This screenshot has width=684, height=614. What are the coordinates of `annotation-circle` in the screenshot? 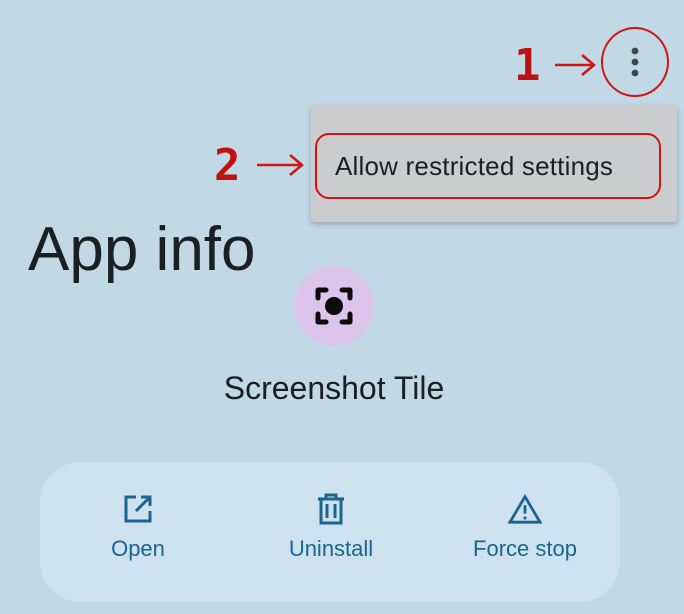 It's located at (635, 62).